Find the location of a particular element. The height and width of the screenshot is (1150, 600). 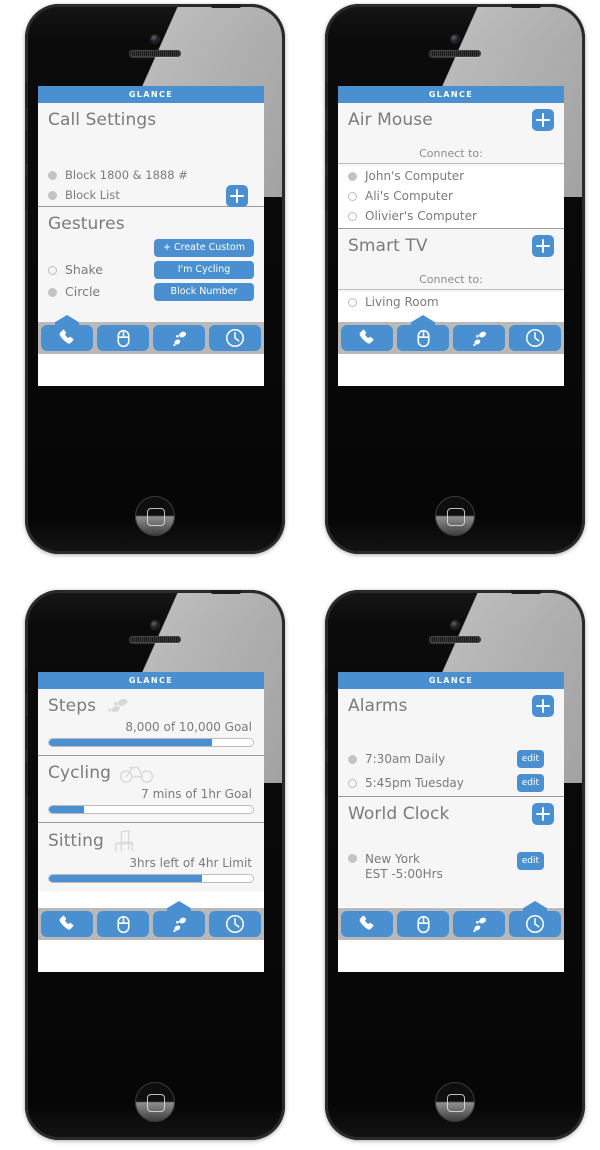

city-offset: EST -5:00Hrs is located at coordinates (404, 874).